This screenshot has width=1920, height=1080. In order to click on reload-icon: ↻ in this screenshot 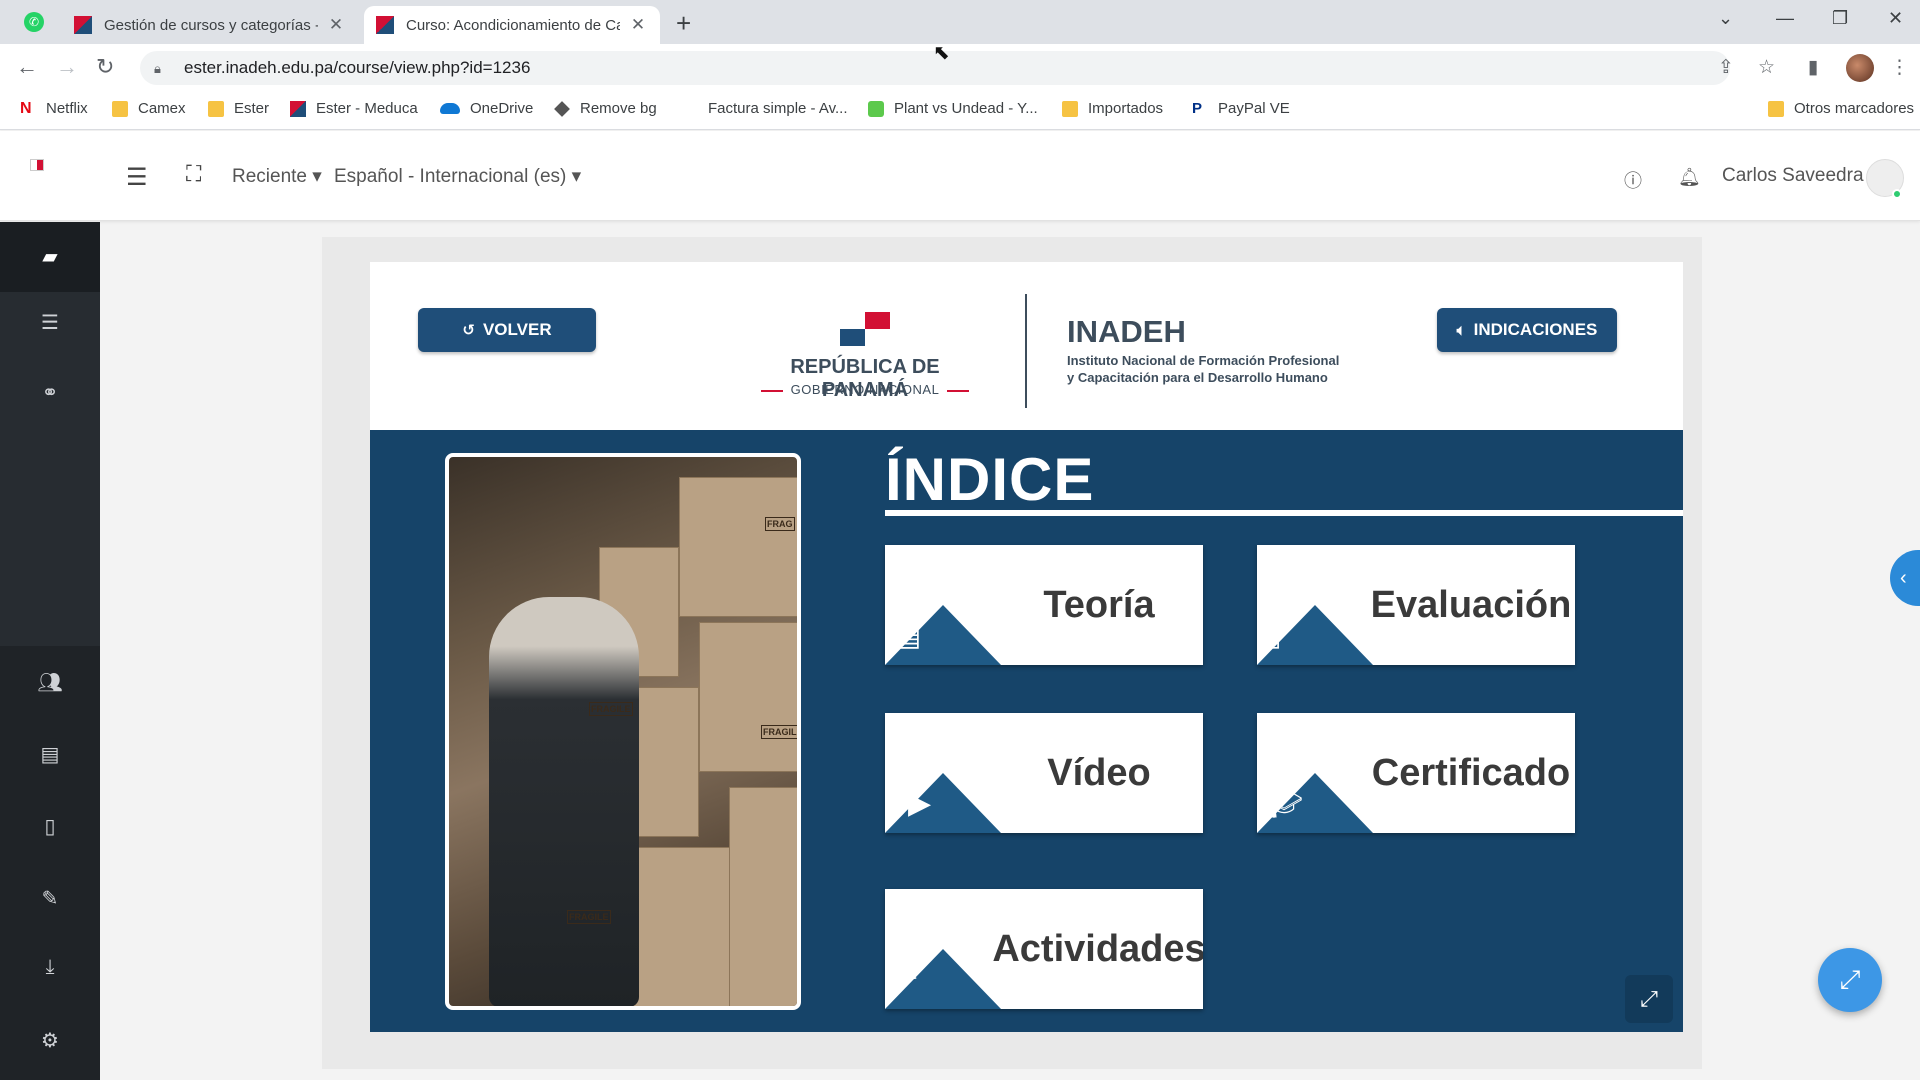, I will do `click(105, 67)`.